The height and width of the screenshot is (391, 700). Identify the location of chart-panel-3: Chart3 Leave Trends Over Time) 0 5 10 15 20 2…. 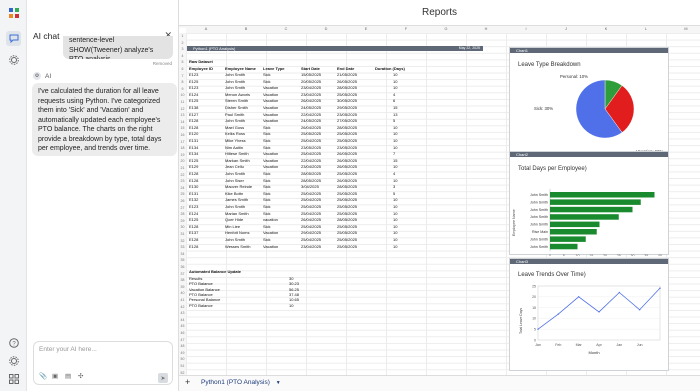
(589, 314).